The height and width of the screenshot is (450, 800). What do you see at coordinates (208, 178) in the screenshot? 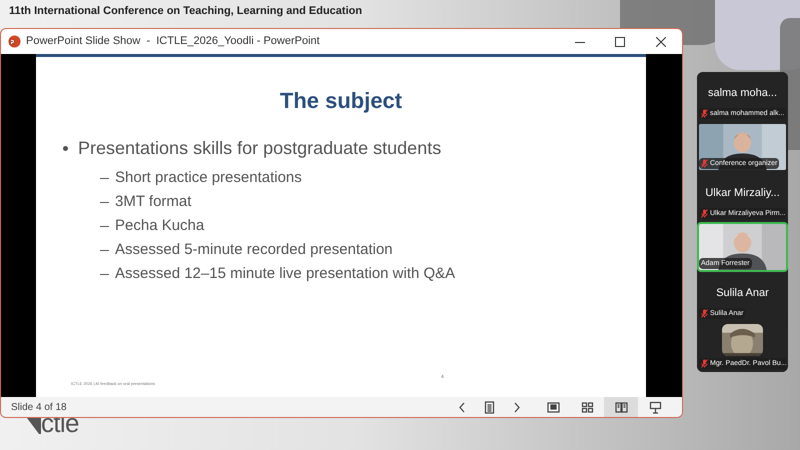
I see `sub-bullet-text: Short practice presentations` at bounding box center [208, 178].